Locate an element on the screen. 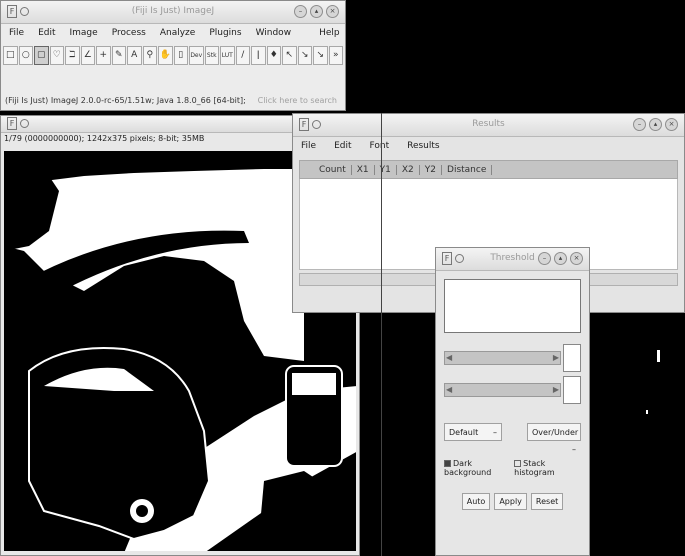 The height and width of the screenshot is (556, 685). dark-background-checkbox: Dark background is located at coordinates (479, 468).